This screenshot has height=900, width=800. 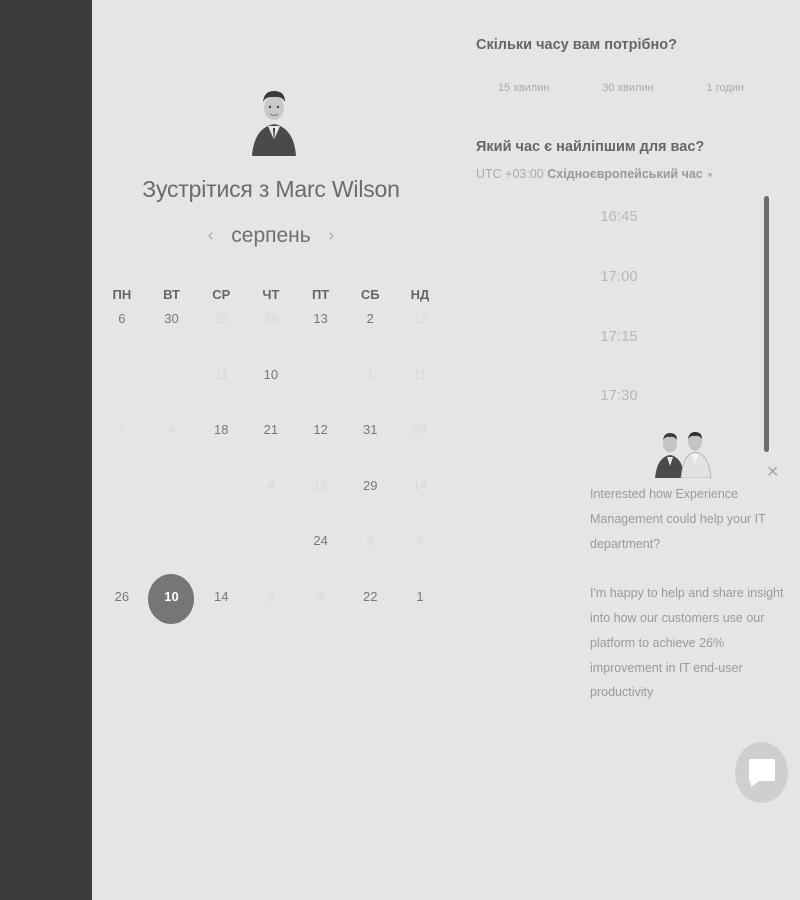 I want to click on weekday-label: СБ, so click(x=370, y=294).